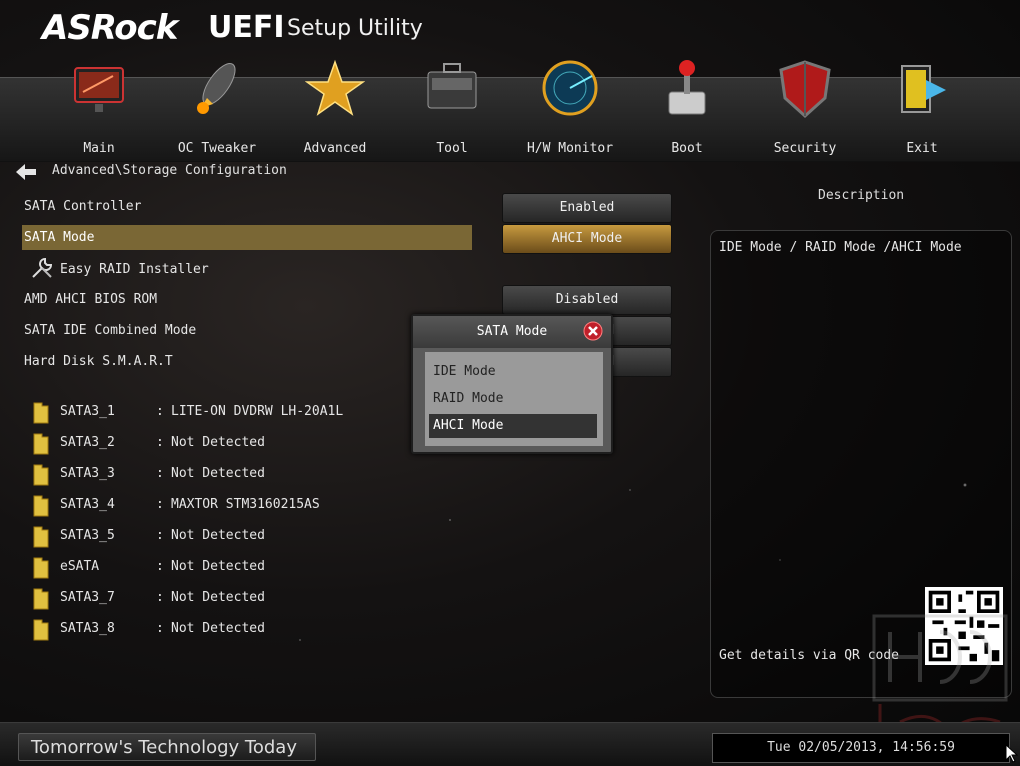 Image resolution: width=1020 pixels, height=766 pixels. I want to click on uefi-title: UEFI, so click(246, 27).